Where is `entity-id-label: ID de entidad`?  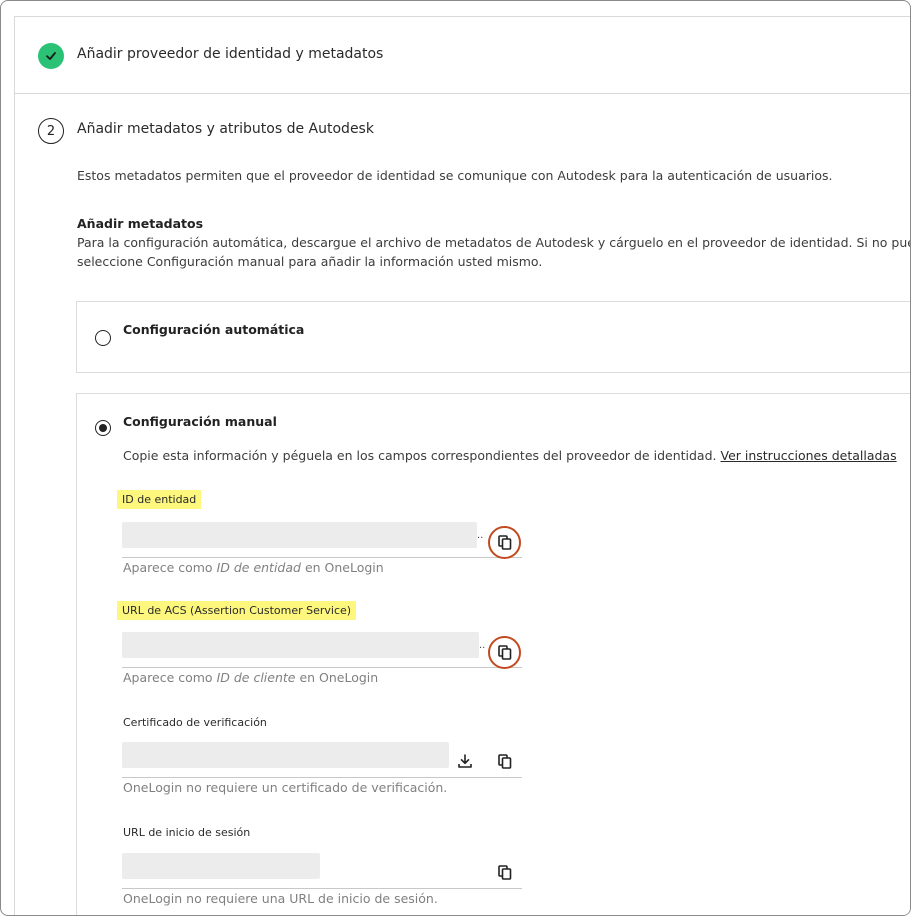 entity-id-label: ID de entidad is located at coordinates (159, 499).